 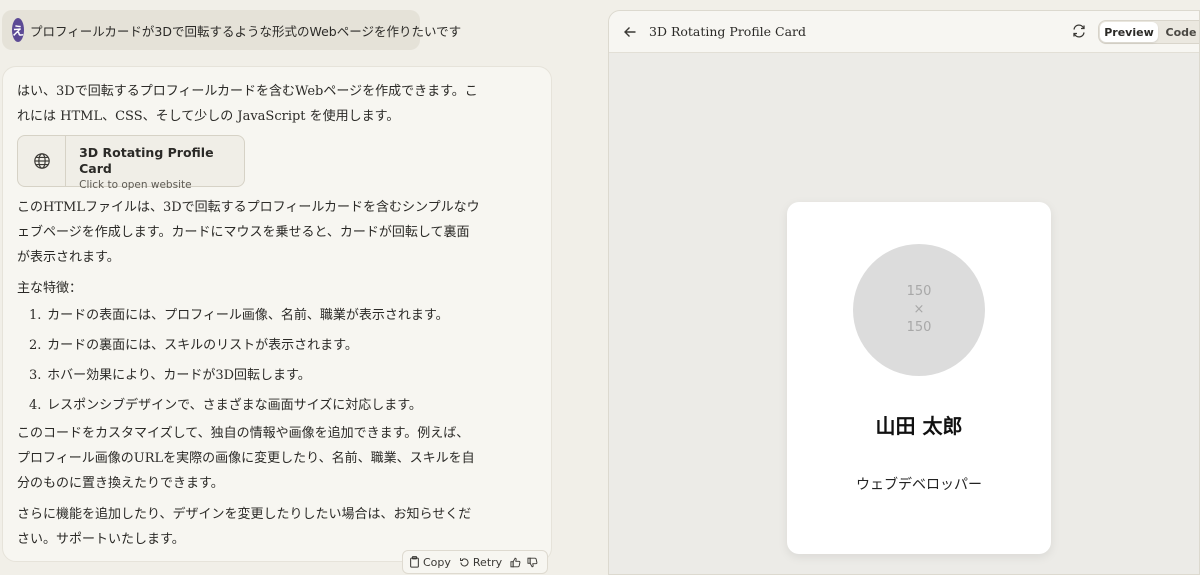 I want to click on tab-code: Code, so click(x=1178, y=32).